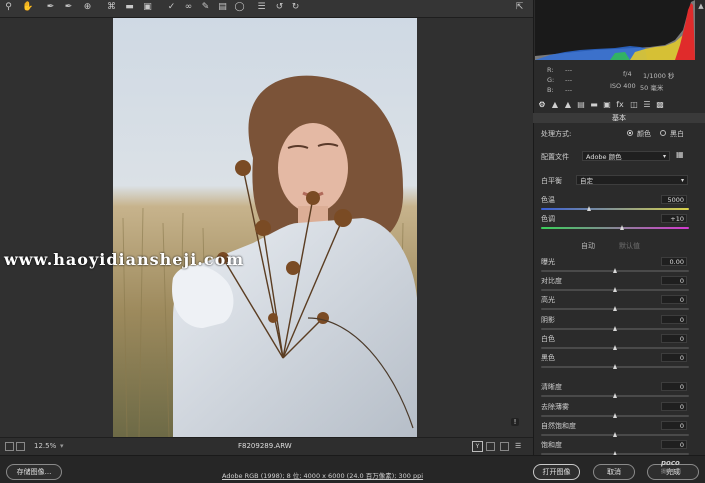 This screenshot has width=705, height=483. What do you see at coordinates (27, 7) in the screenshot?
I see `hand-icon: ✋` at bounding box center [27, 7].